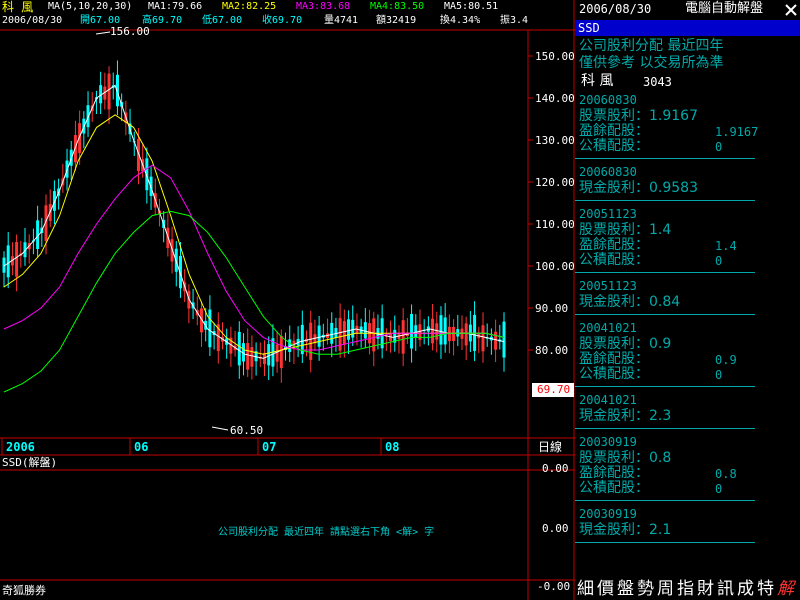 Image resolution: width=800 pixels, height=600 pixels. Describe the element at coordinates (585, 589) in the screenshot. I see `tab-0: 細` at that location.